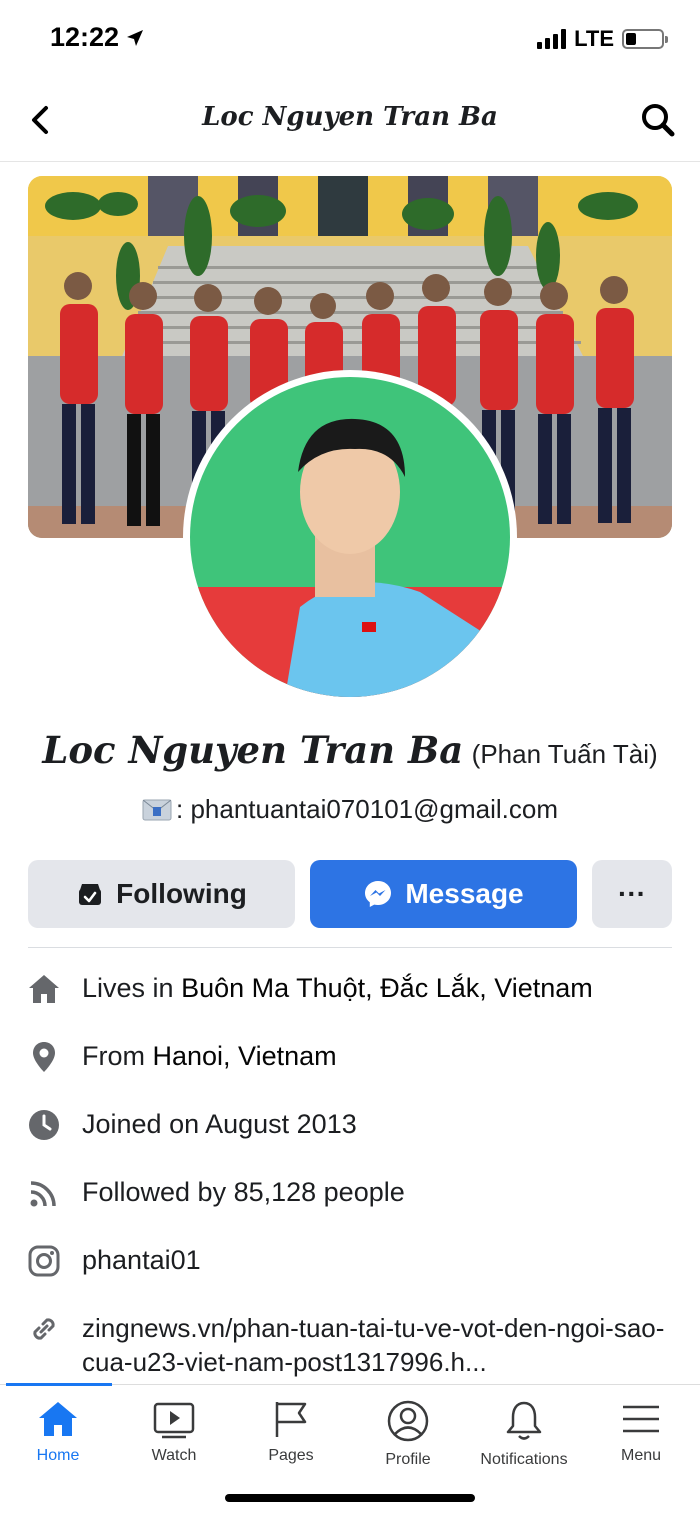  I want to click on message-button: Message, so click(443, 894).